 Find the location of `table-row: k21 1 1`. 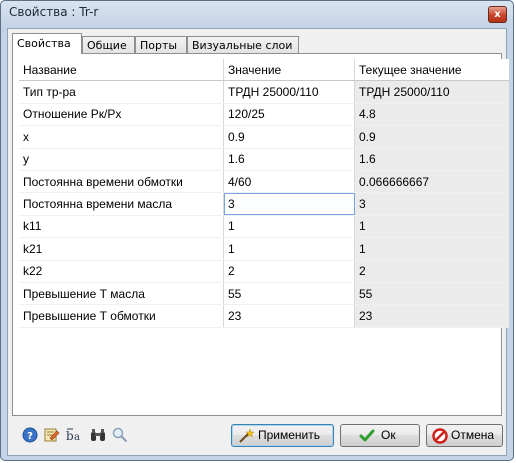

table-row: k21 1 1 is located at coordinates (264, 249).